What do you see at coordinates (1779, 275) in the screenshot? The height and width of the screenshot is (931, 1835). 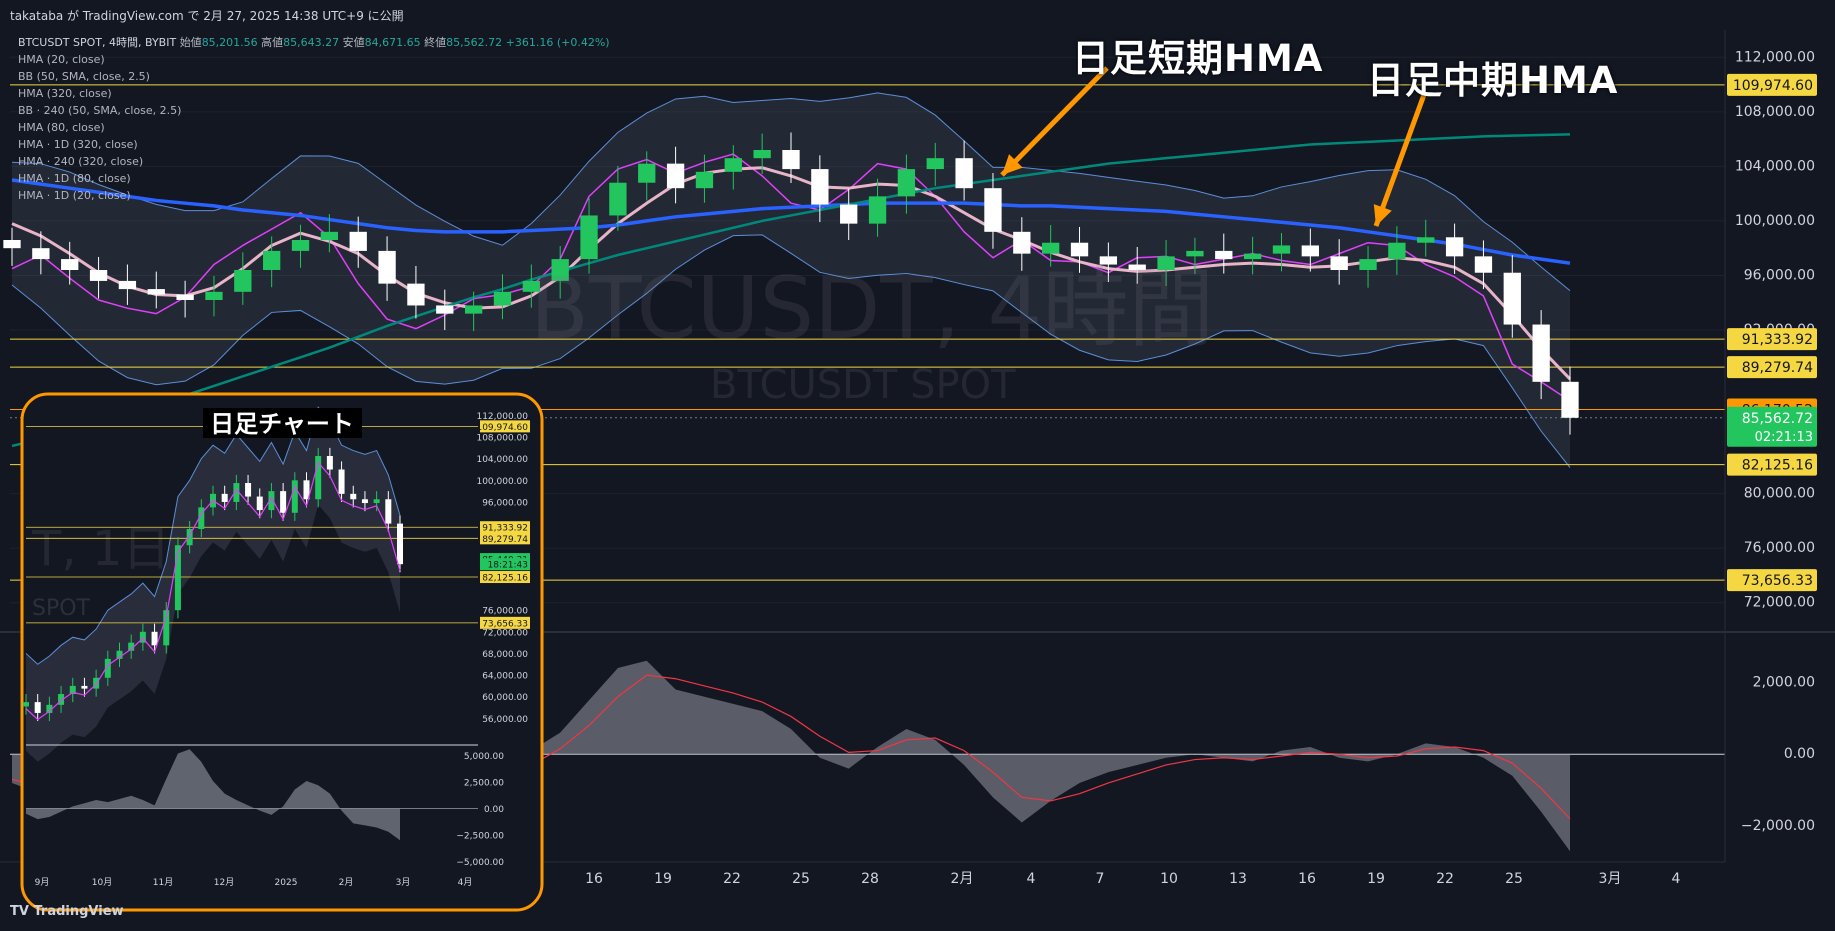 I see `price-tick-label: 96,000.00` at bounding box center [1779, 275].